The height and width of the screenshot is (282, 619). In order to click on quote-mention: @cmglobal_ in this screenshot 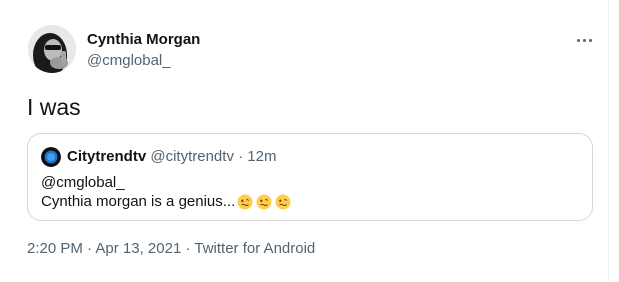, I will do `click(83, 183)`.